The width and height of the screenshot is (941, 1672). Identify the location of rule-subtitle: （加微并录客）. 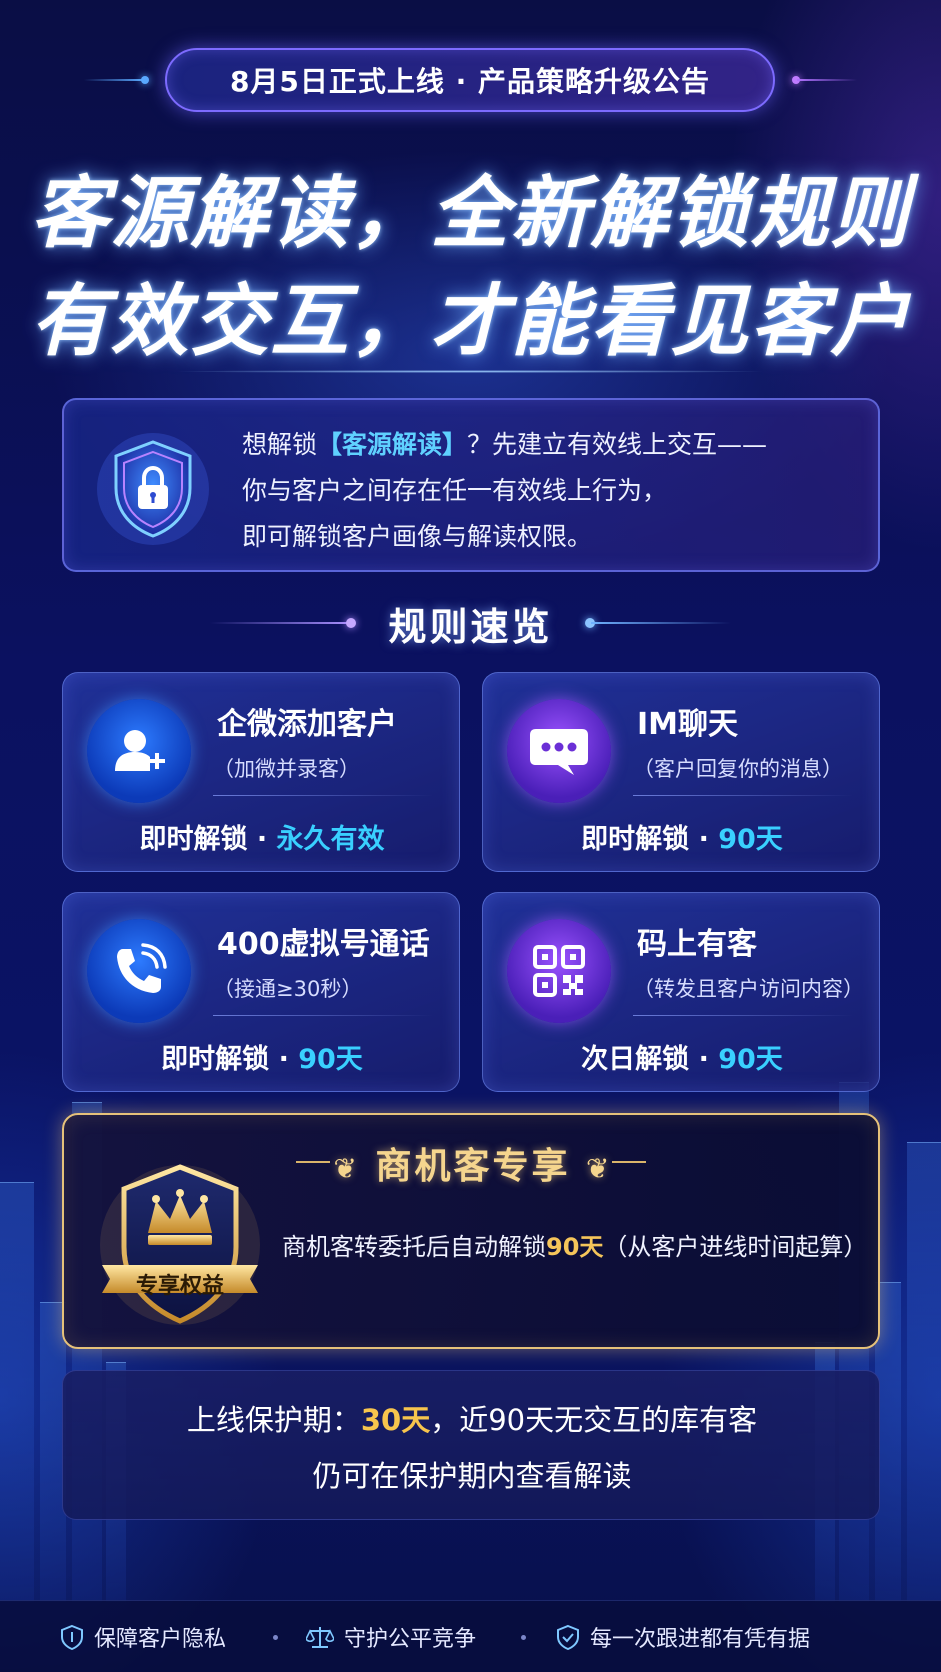
(286, 769).